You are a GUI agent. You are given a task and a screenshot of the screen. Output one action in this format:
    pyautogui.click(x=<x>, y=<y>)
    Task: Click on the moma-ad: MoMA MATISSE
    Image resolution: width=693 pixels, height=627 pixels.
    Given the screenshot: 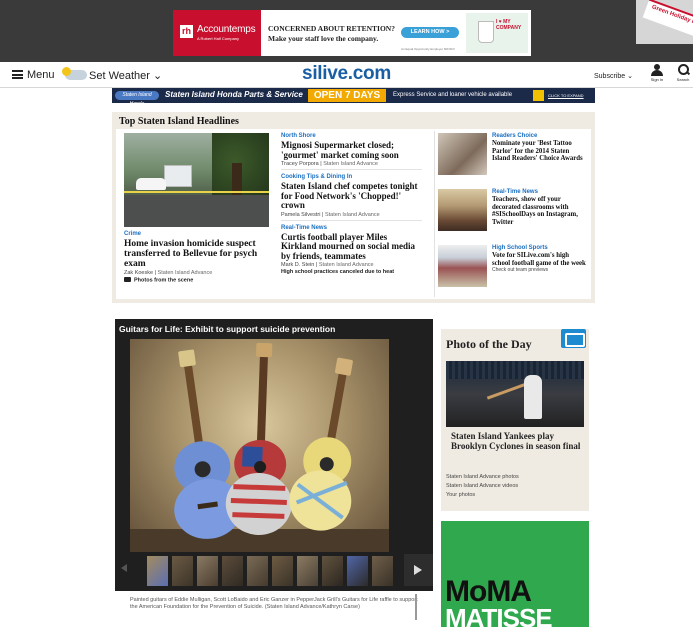 What is the action you would take?
    pyautogui.click(x=515, y=574)
    